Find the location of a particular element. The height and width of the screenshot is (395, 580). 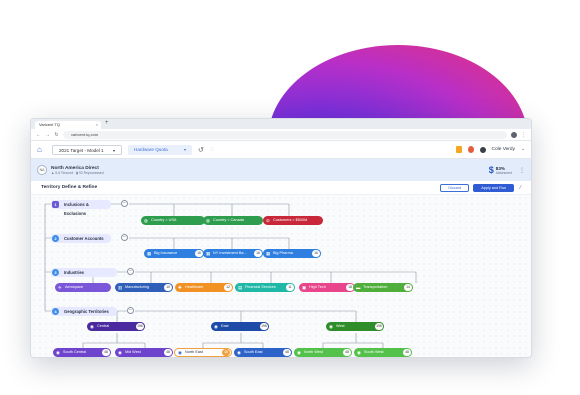

subregion-node: ◉ Mid West 48 is located at coordinates (144, 352).